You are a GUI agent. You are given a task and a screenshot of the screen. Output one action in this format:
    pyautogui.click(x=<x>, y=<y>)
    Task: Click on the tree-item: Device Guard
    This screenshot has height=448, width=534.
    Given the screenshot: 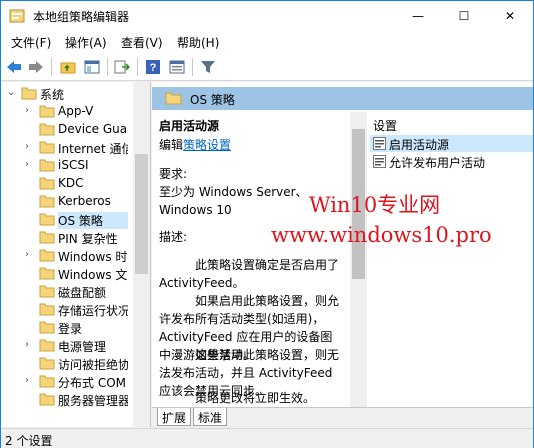 What is the action you would take?
    pyautogui.click(x=67, y=130)
    